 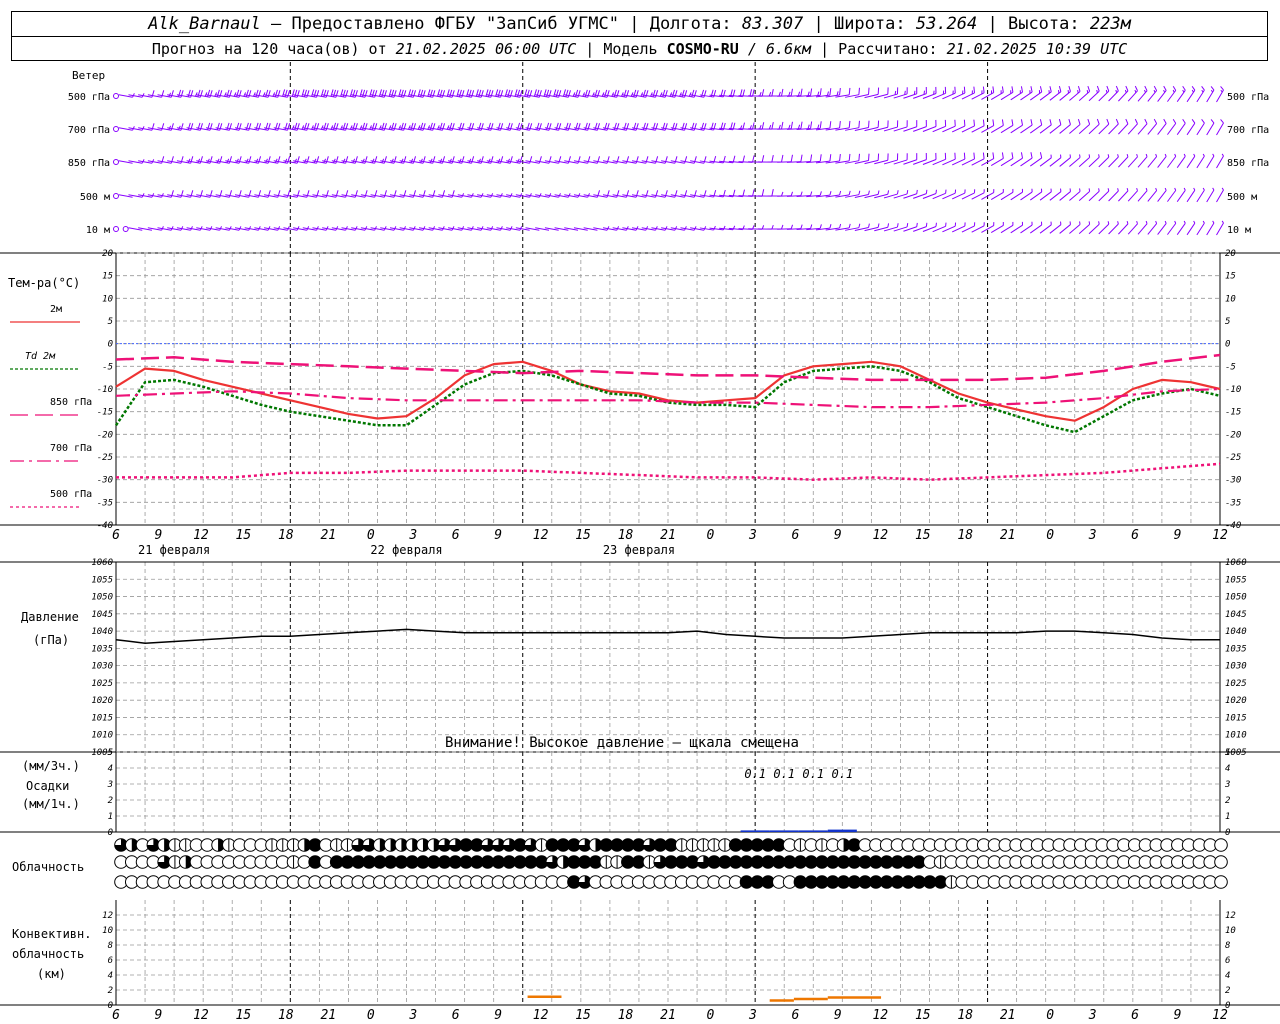 I want to click on y-tick-label-left: 20, so click(x=107, y=254).